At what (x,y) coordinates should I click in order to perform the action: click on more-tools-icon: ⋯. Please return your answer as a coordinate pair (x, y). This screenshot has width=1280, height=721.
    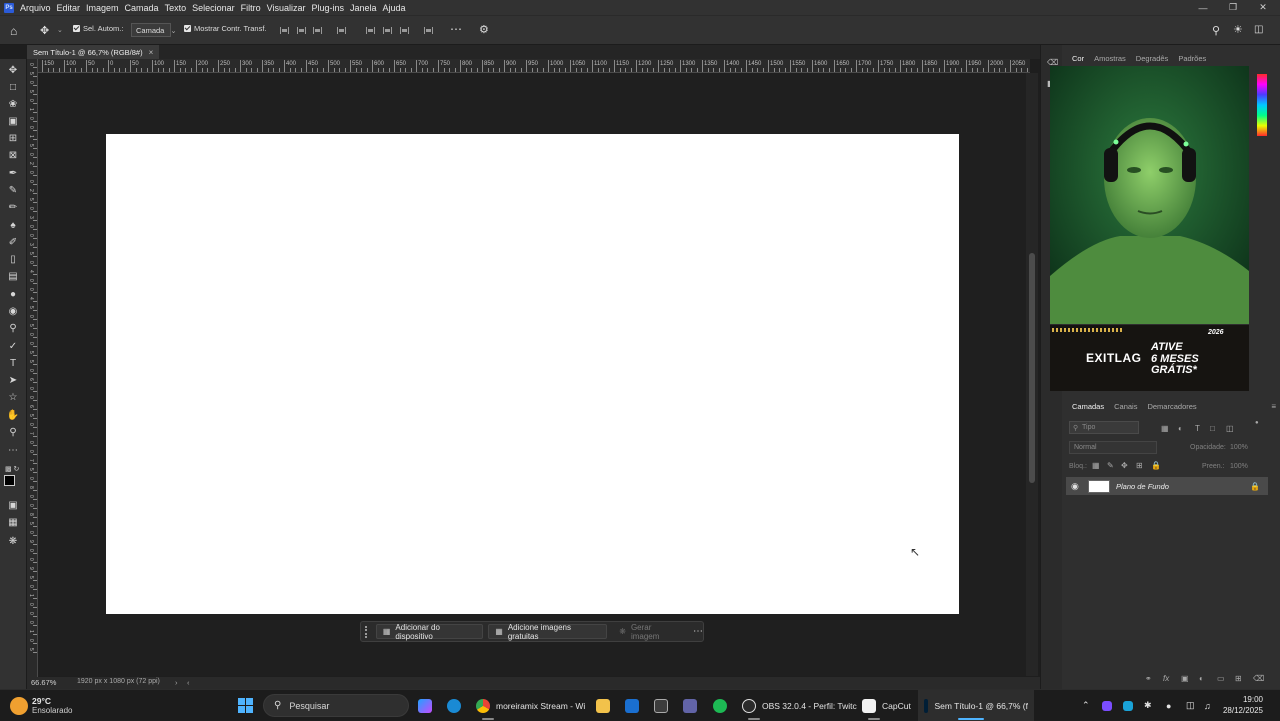
    Looking at the image, I should click on (13, 450).